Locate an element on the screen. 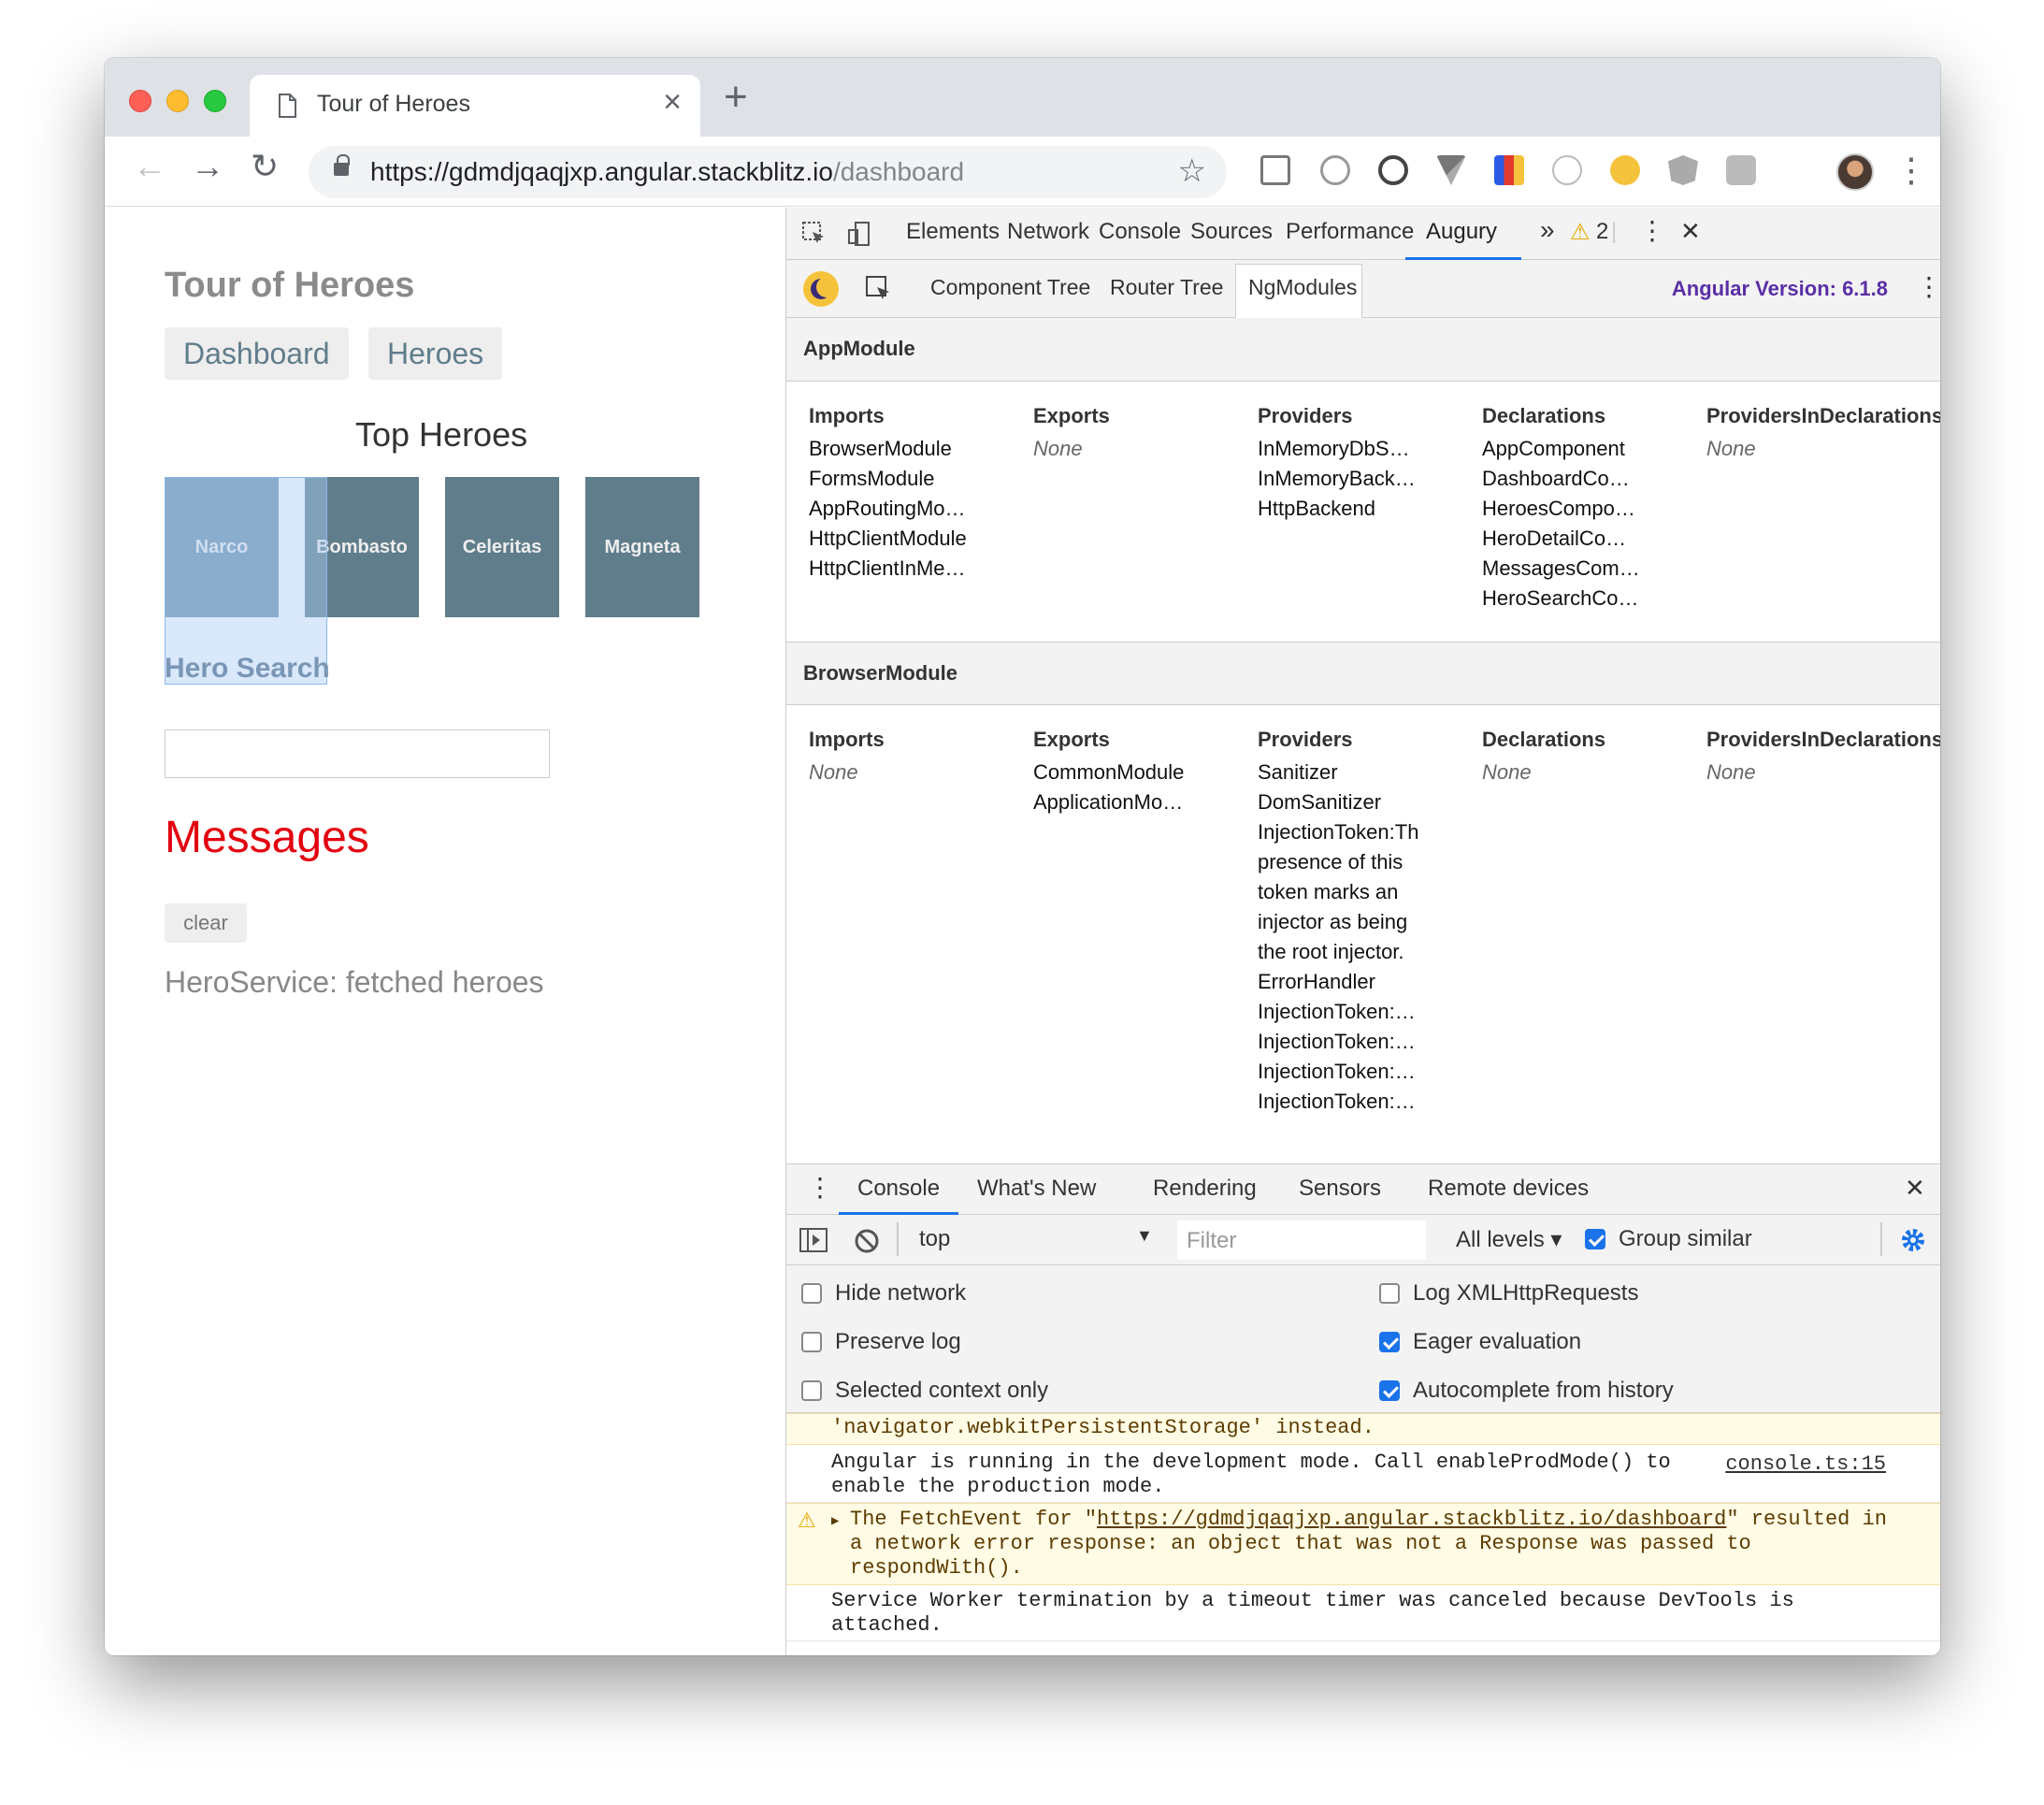  vue-extension-icon is located at coordinates (1451, 170).